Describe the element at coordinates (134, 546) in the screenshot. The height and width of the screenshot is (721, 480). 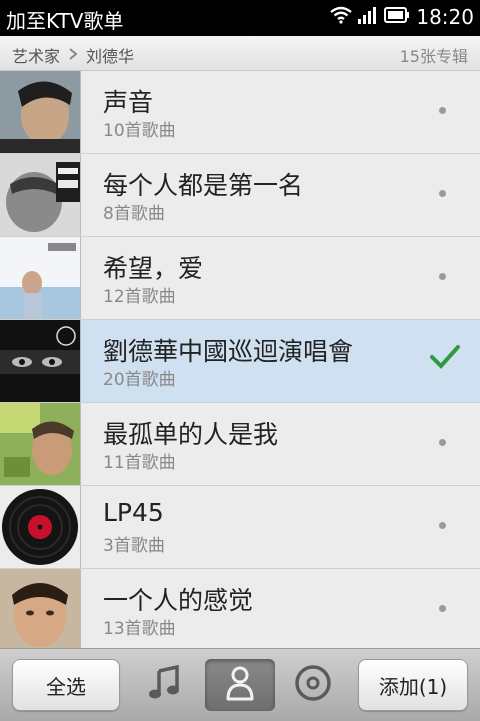
I see `song-count: 3首歌曲` at that location.